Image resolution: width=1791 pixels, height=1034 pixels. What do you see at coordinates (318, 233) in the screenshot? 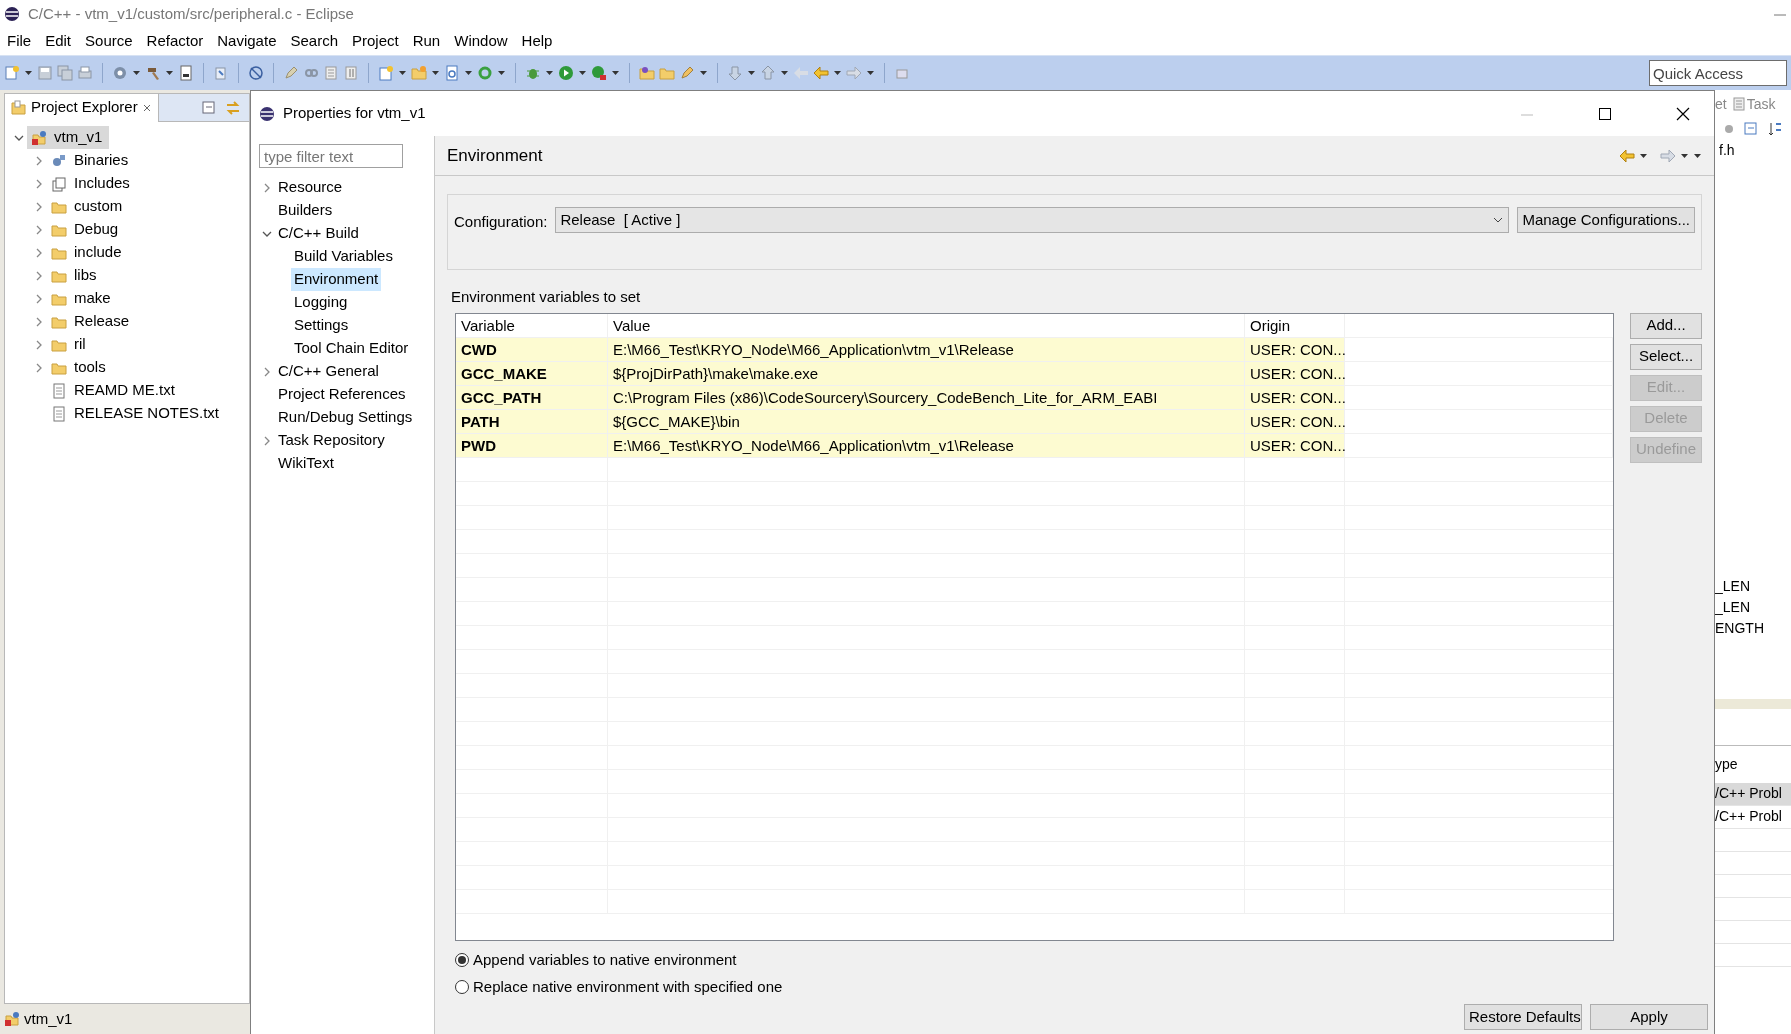
I see `tree-item: C/C++ Build` at bounding box center [318, 233].